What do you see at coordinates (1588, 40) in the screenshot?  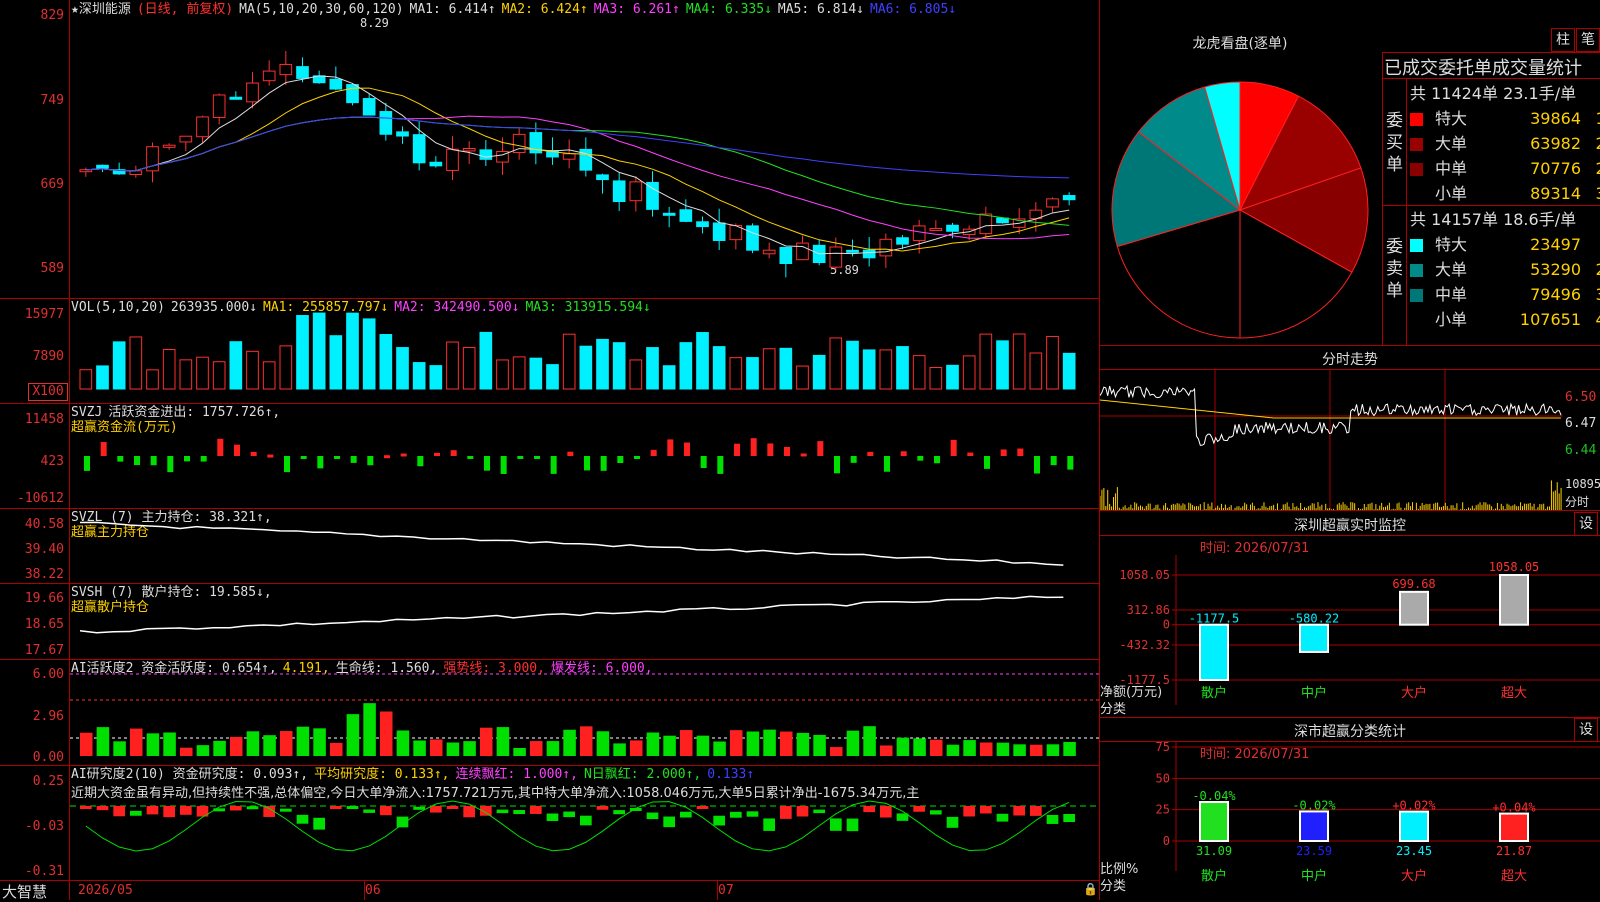 I see `stroke-mode-button: 笔` at bounding box center [1588, 40].